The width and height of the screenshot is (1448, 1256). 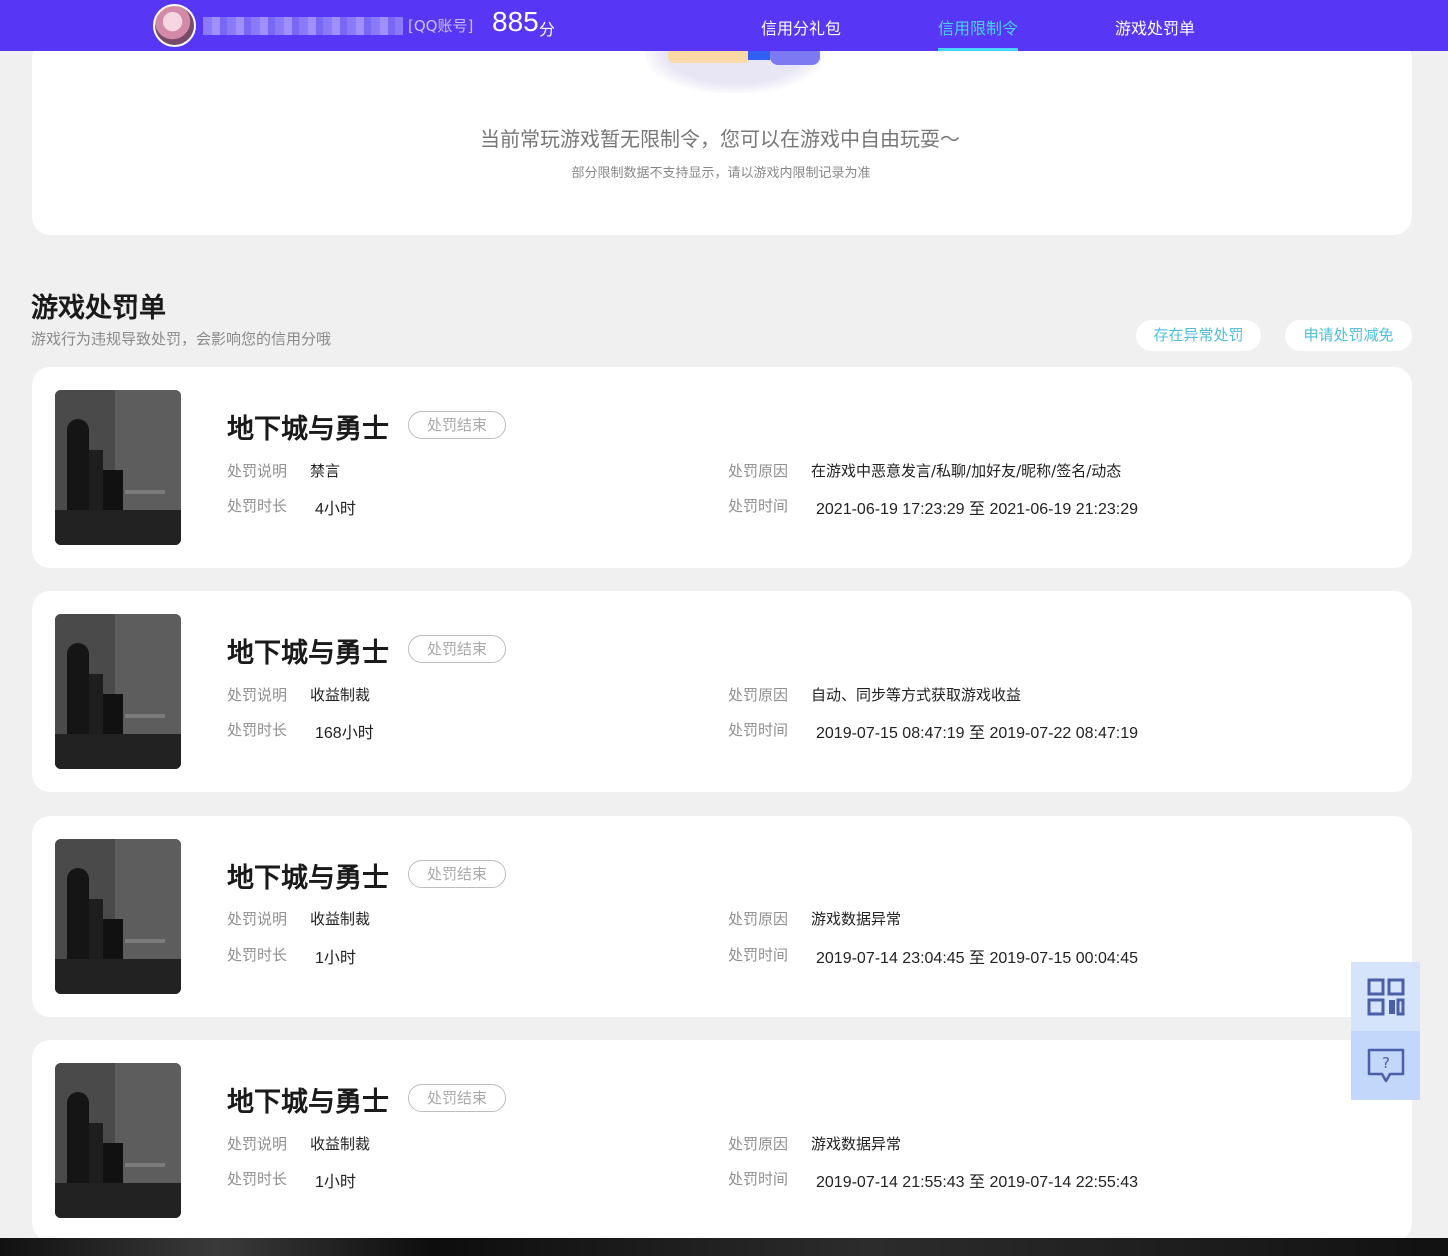 What do you see at coordinates (98, 308) in the screenshot?
I see `penalty-section-title: 游戏处罚单` at bounding box center [98, 308].